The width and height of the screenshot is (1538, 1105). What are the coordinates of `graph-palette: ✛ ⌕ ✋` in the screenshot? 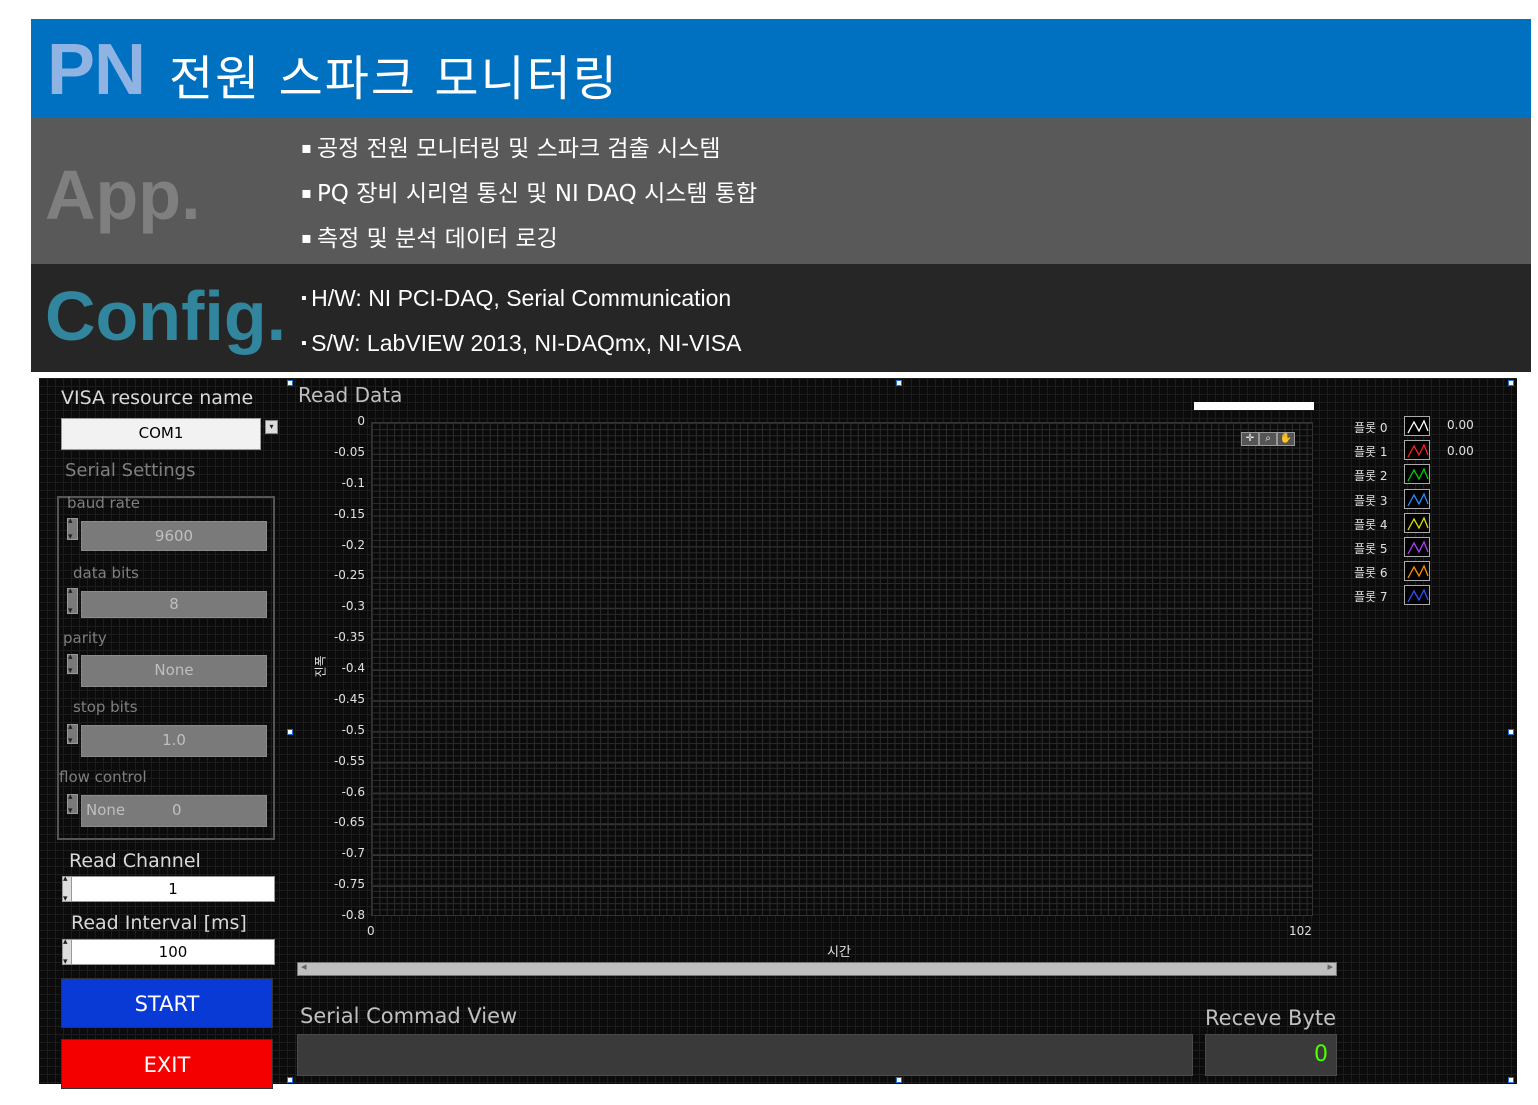 It's located at (1270, 439).